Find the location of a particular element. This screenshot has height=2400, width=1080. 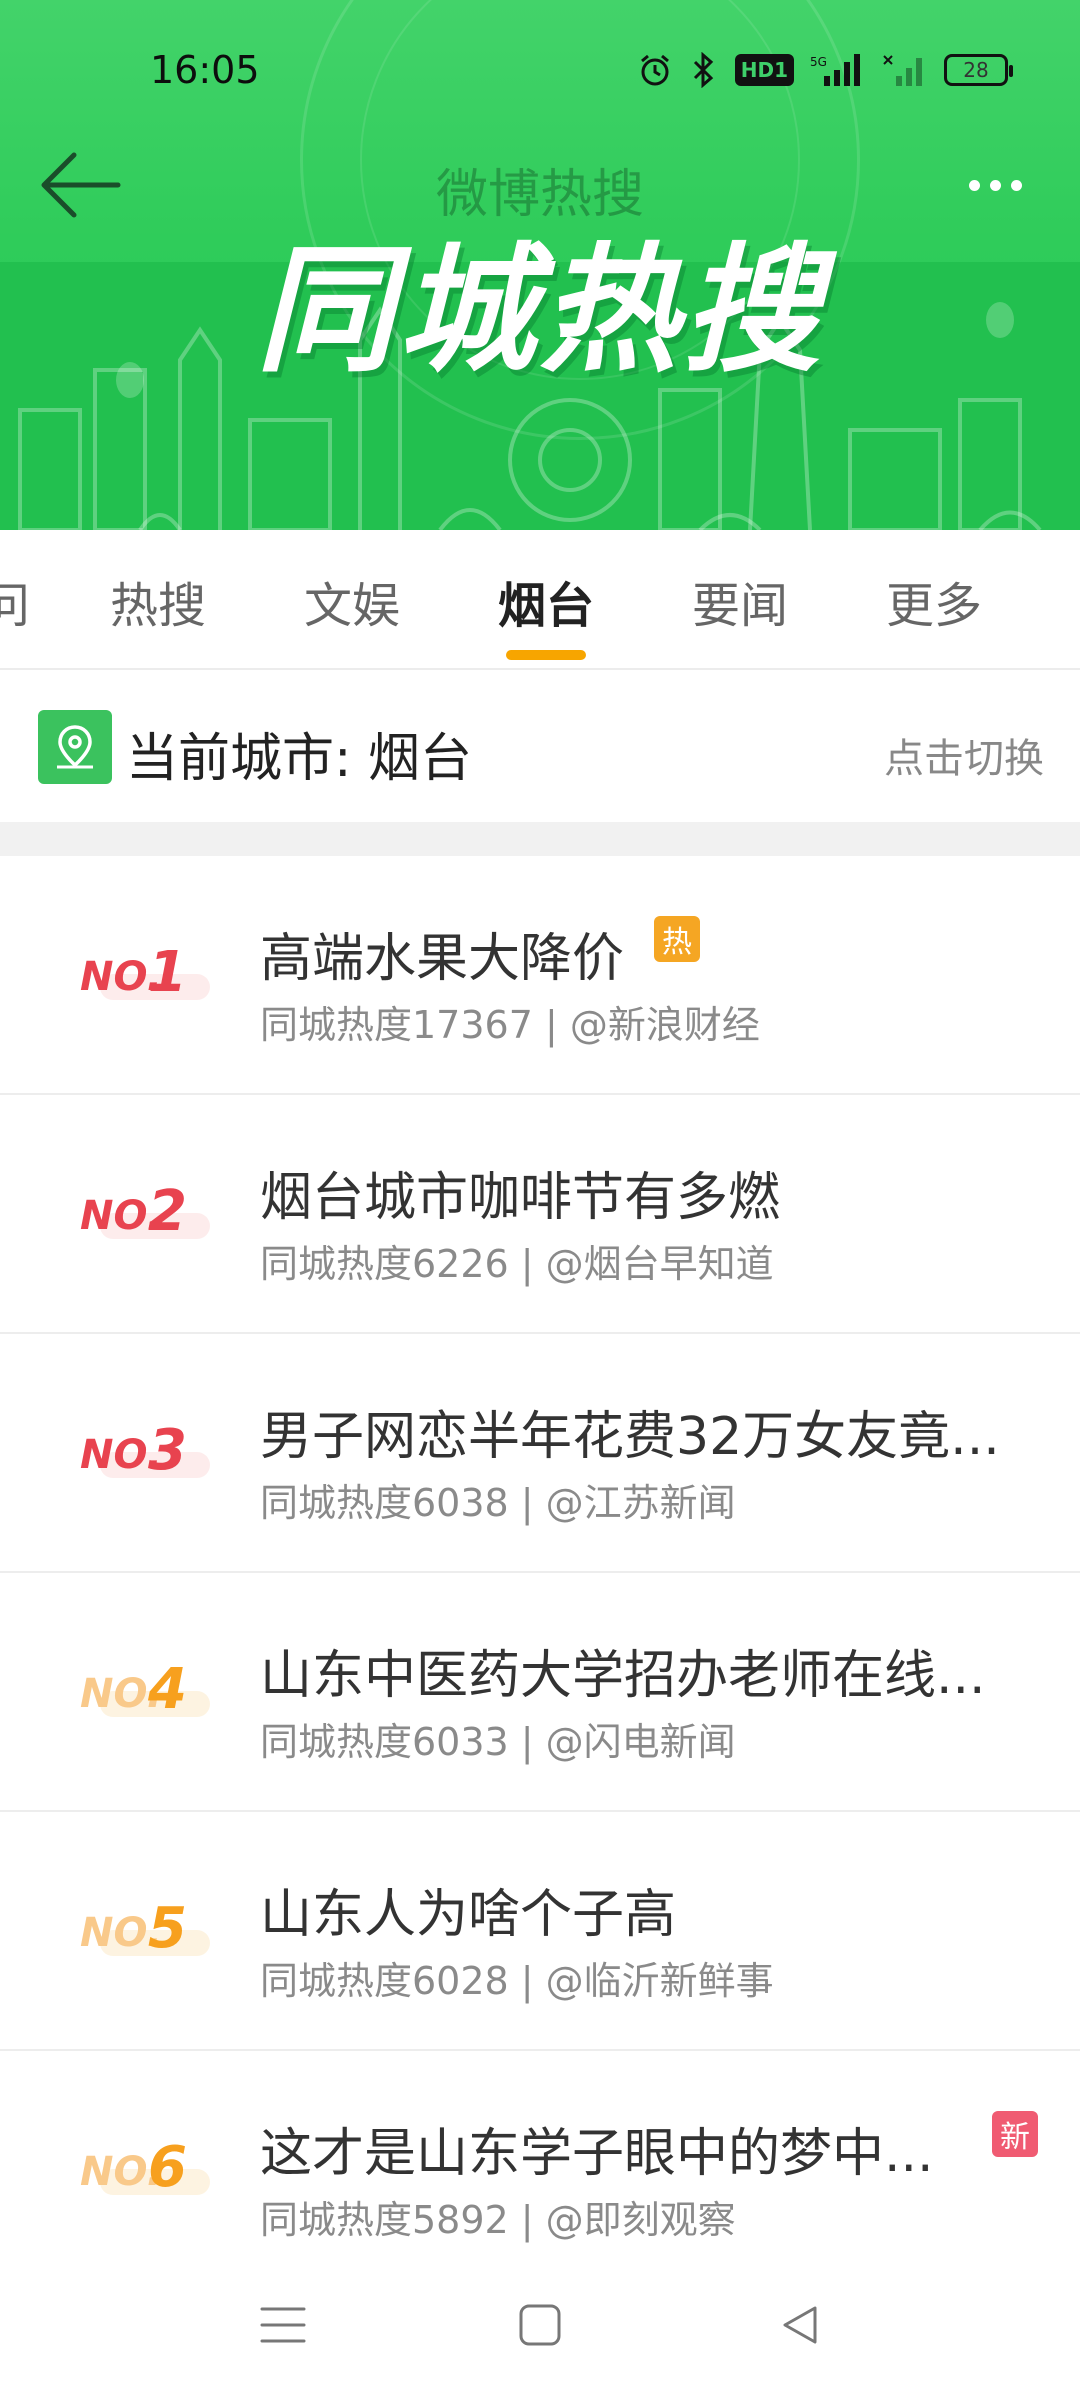

list-item: NO. 3 男子网恋半年花费32万女友竟... 同城热度6038 | @江苏新闻 is located at coordinates (540, 1453).